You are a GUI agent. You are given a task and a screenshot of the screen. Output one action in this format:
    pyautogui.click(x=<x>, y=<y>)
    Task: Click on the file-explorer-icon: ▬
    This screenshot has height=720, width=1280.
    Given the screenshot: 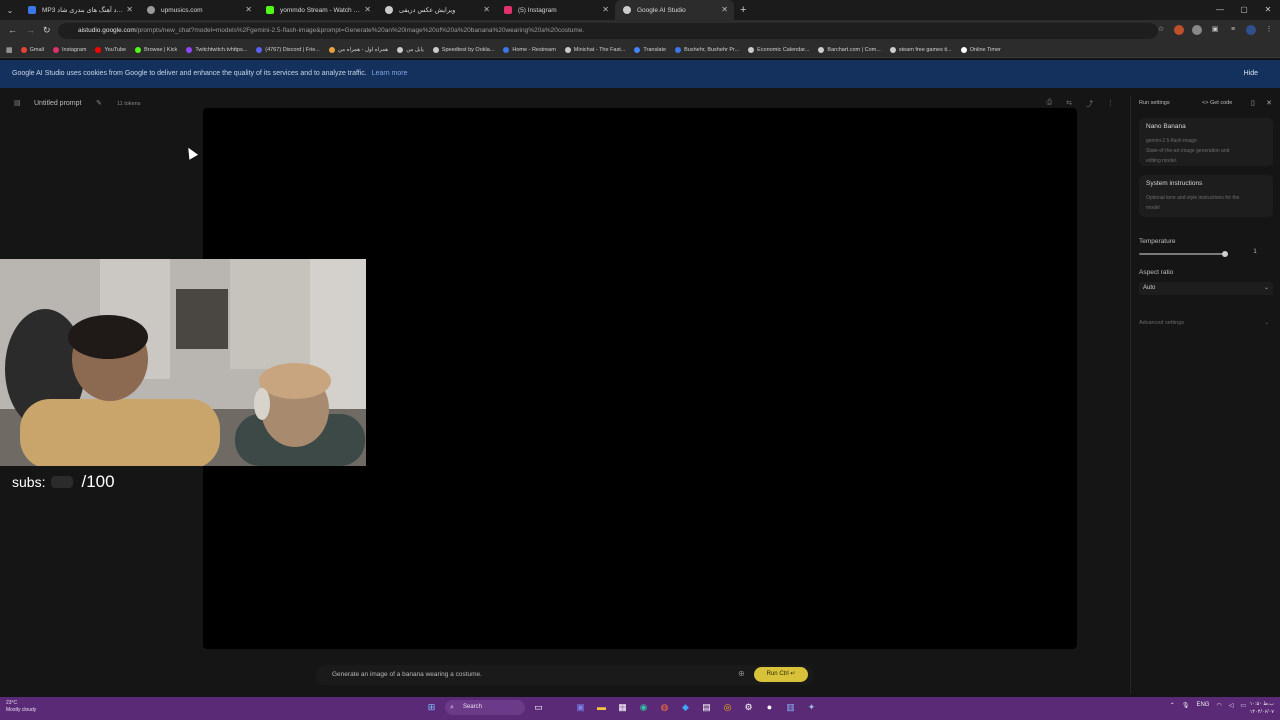 What is the action you would take?
    pyautogui.click(x=601, y=707)
    